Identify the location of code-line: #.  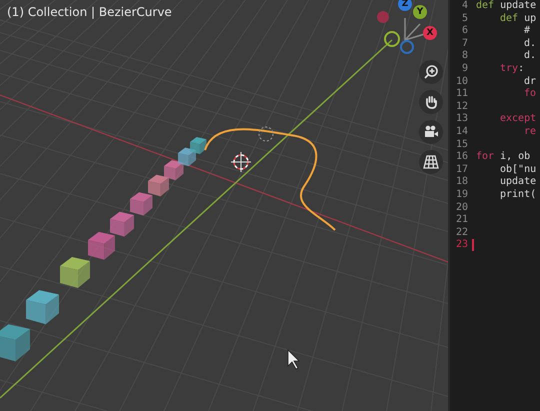
(527, 31).